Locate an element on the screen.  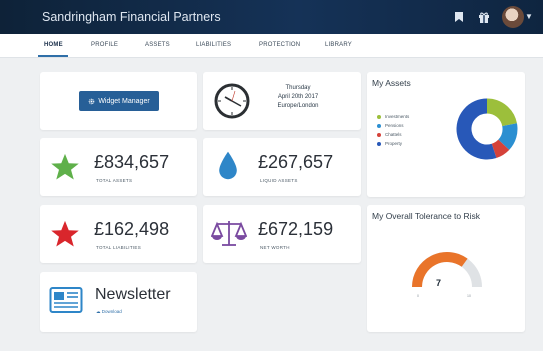
cloud-download-icon: ☁ is located at coordinates (98, 311).